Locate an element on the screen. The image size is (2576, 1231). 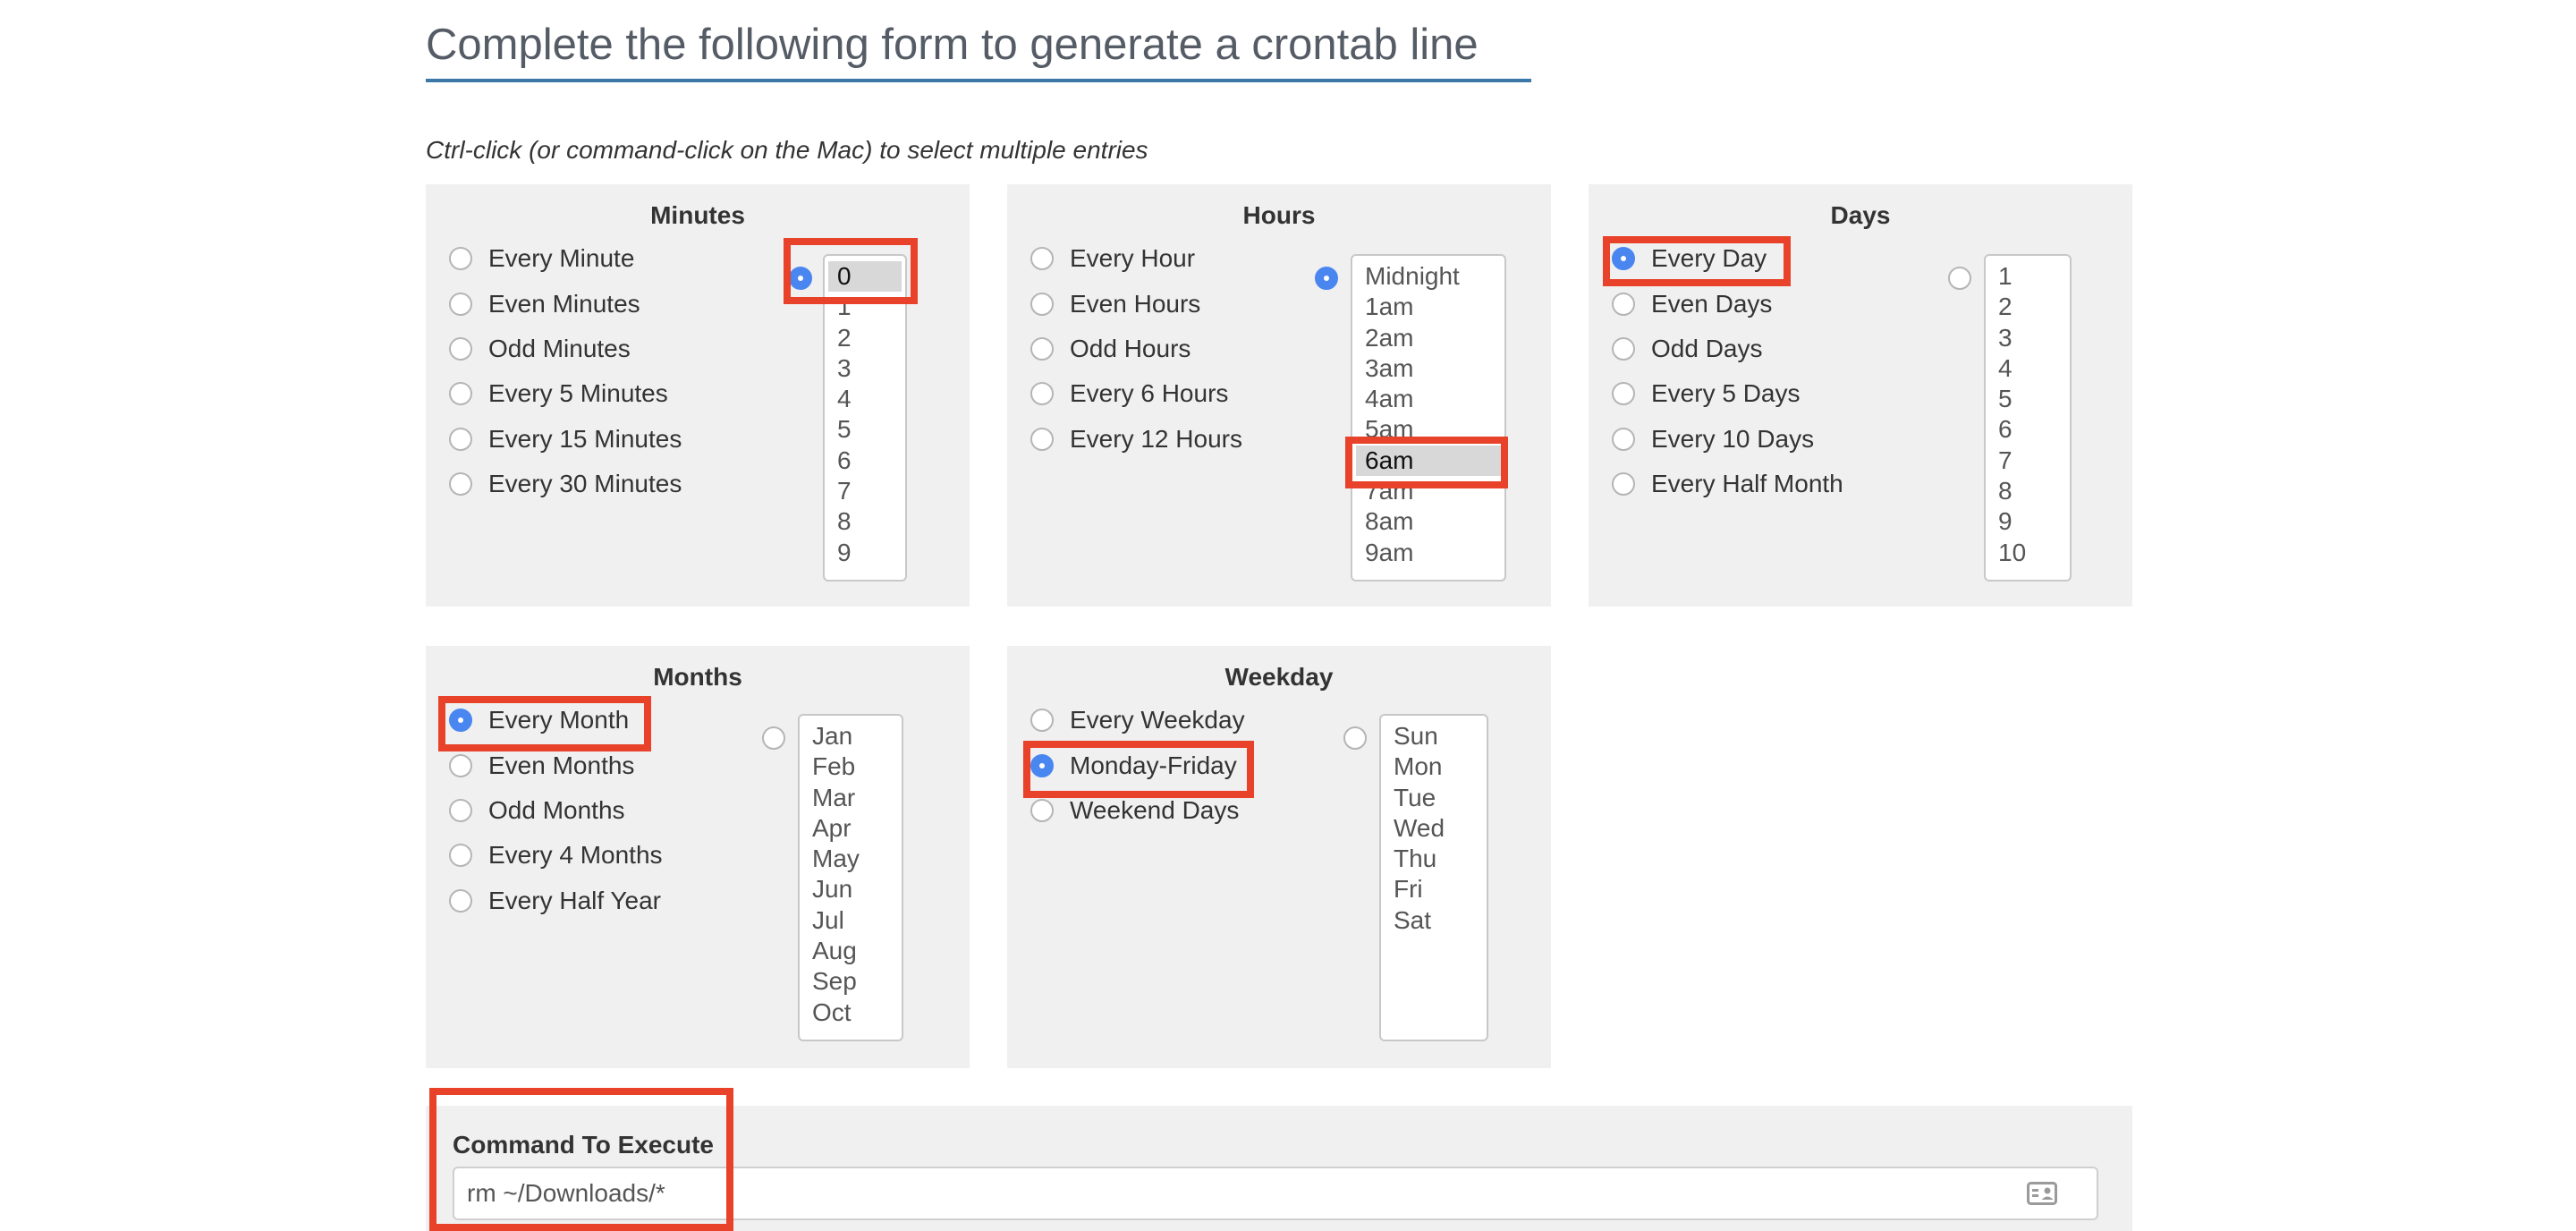
hours-list-item: 9am is located at coordinates (1428, 553).